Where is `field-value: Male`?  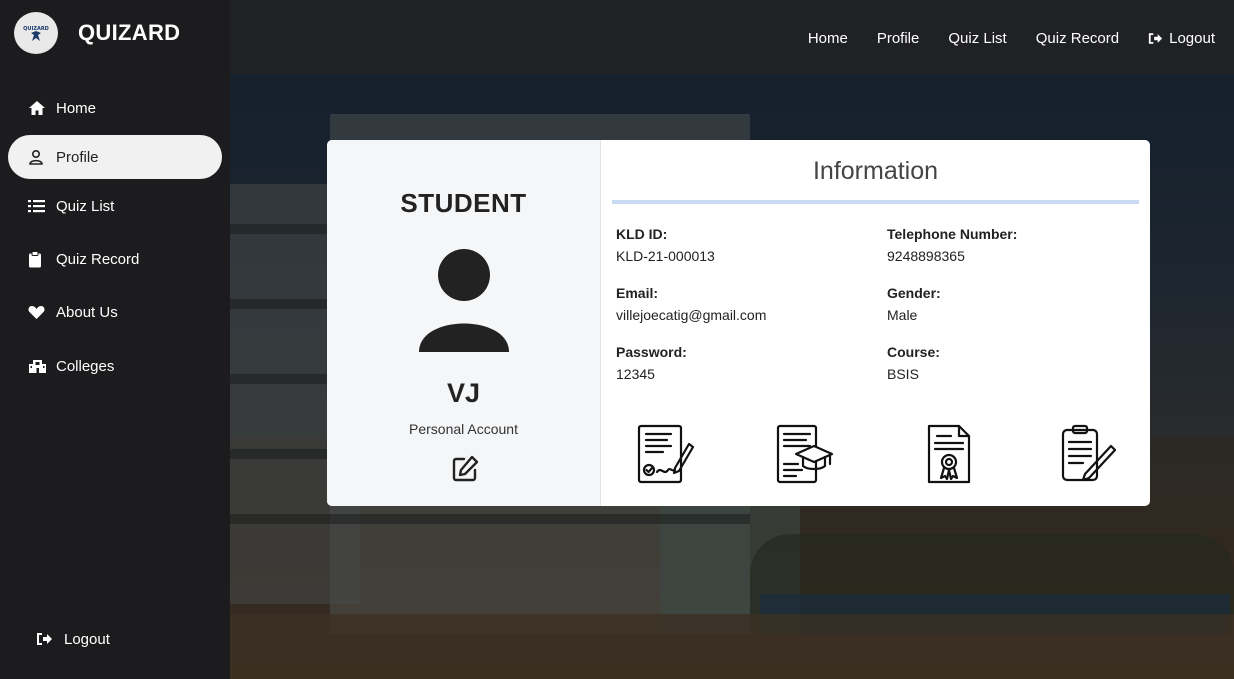
field-value: Male is located at coordinates (902, 315).